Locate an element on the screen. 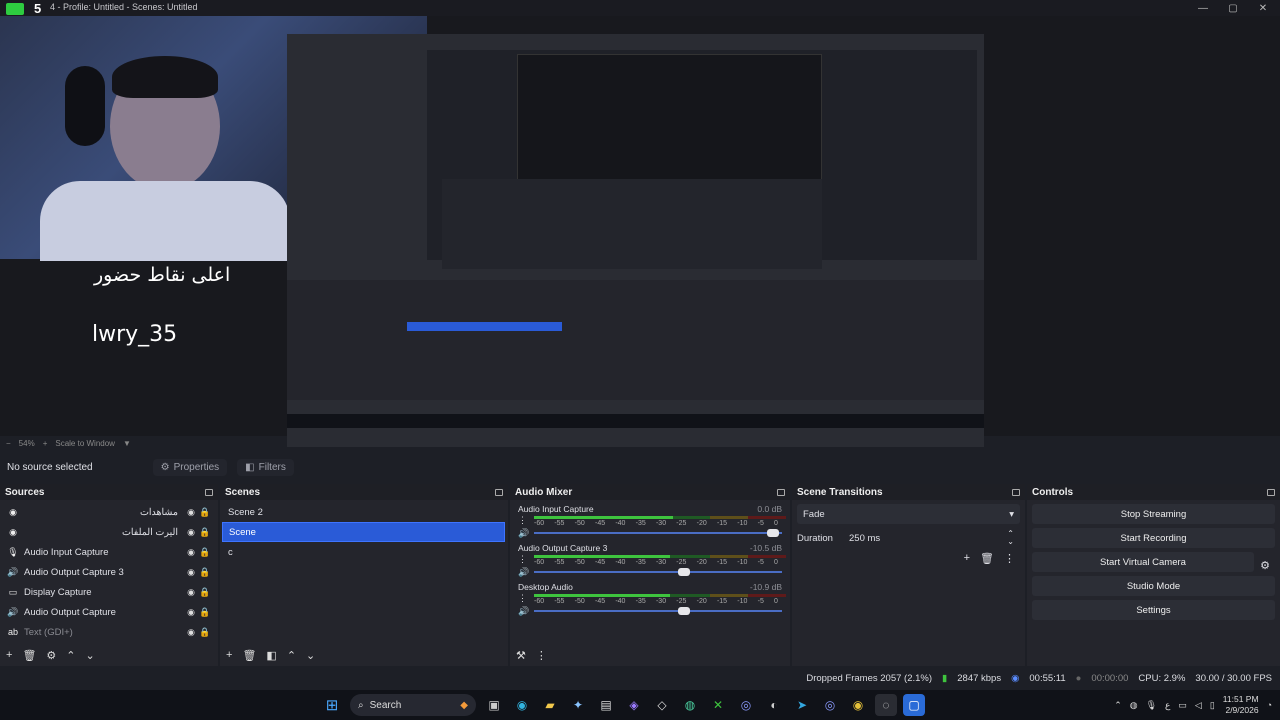 This screenshot has height=720, width=1280. scene-row: Scene is located at coordinates (363, 532).